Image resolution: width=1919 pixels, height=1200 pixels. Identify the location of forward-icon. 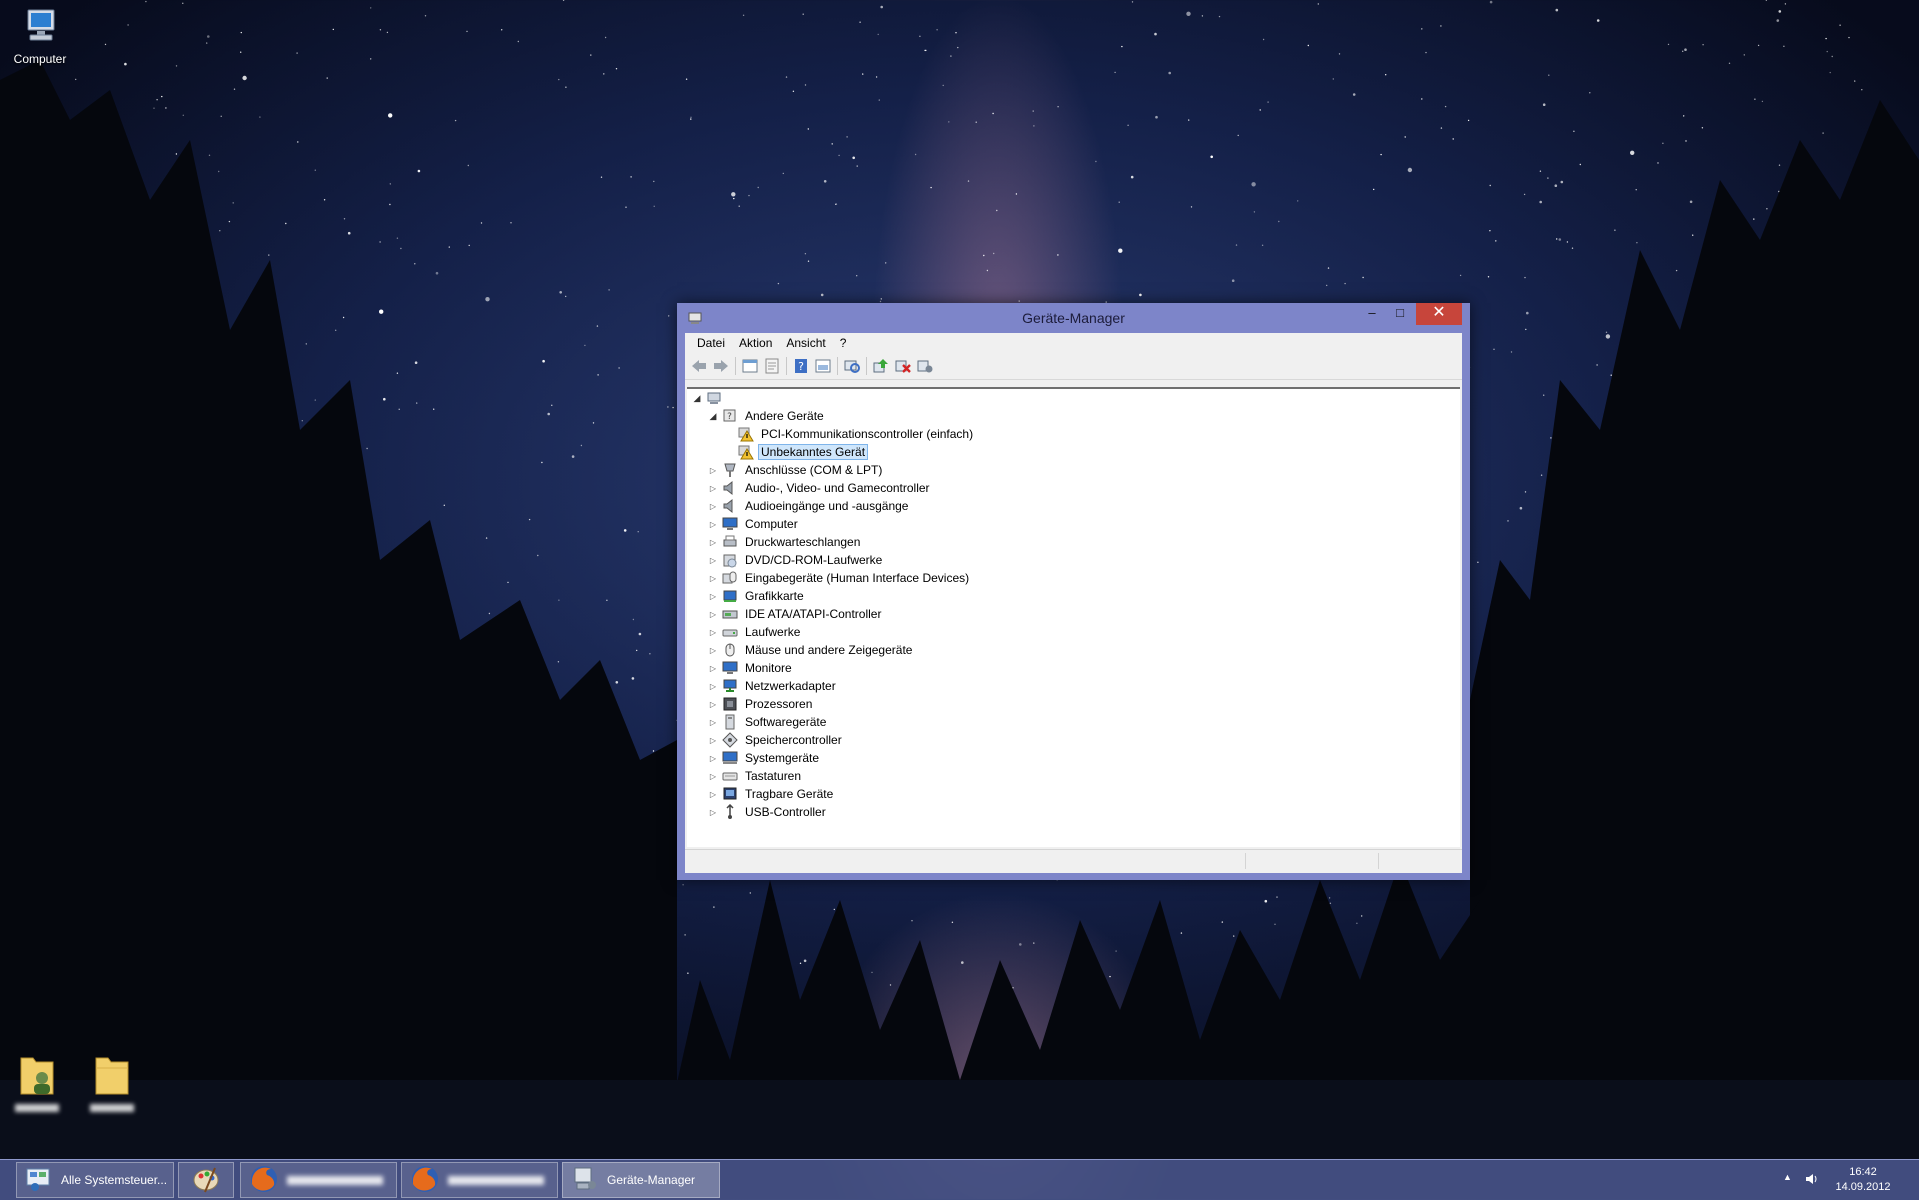
(721, 366).